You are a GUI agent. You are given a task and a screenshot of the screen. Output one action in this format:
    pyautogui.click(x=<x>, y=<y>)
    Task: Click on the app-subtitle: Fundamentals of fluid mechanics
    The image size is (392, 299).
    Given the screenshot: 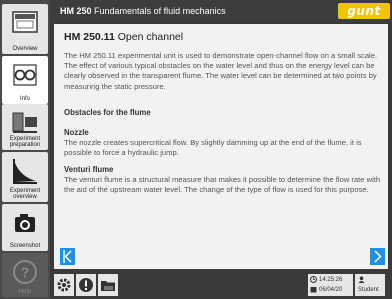 What is the action you would take?
    pyautogui.click(x=160, y=11)
    